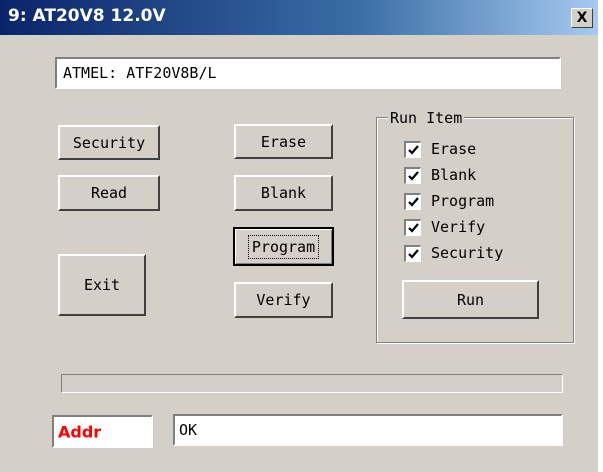 The height and width of the screenshot is (472, 603). I want to click on run-item-blank: Blank, so click(440, 175).